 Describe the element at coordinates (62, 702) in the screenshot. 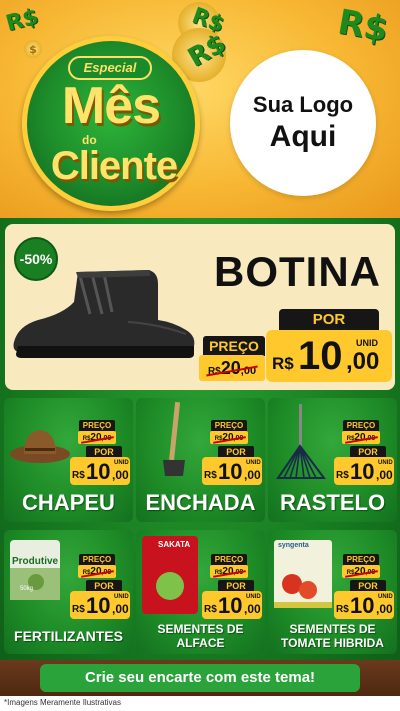

I see `footnote: *Imagens Meramente Ilustrativas` at that location.